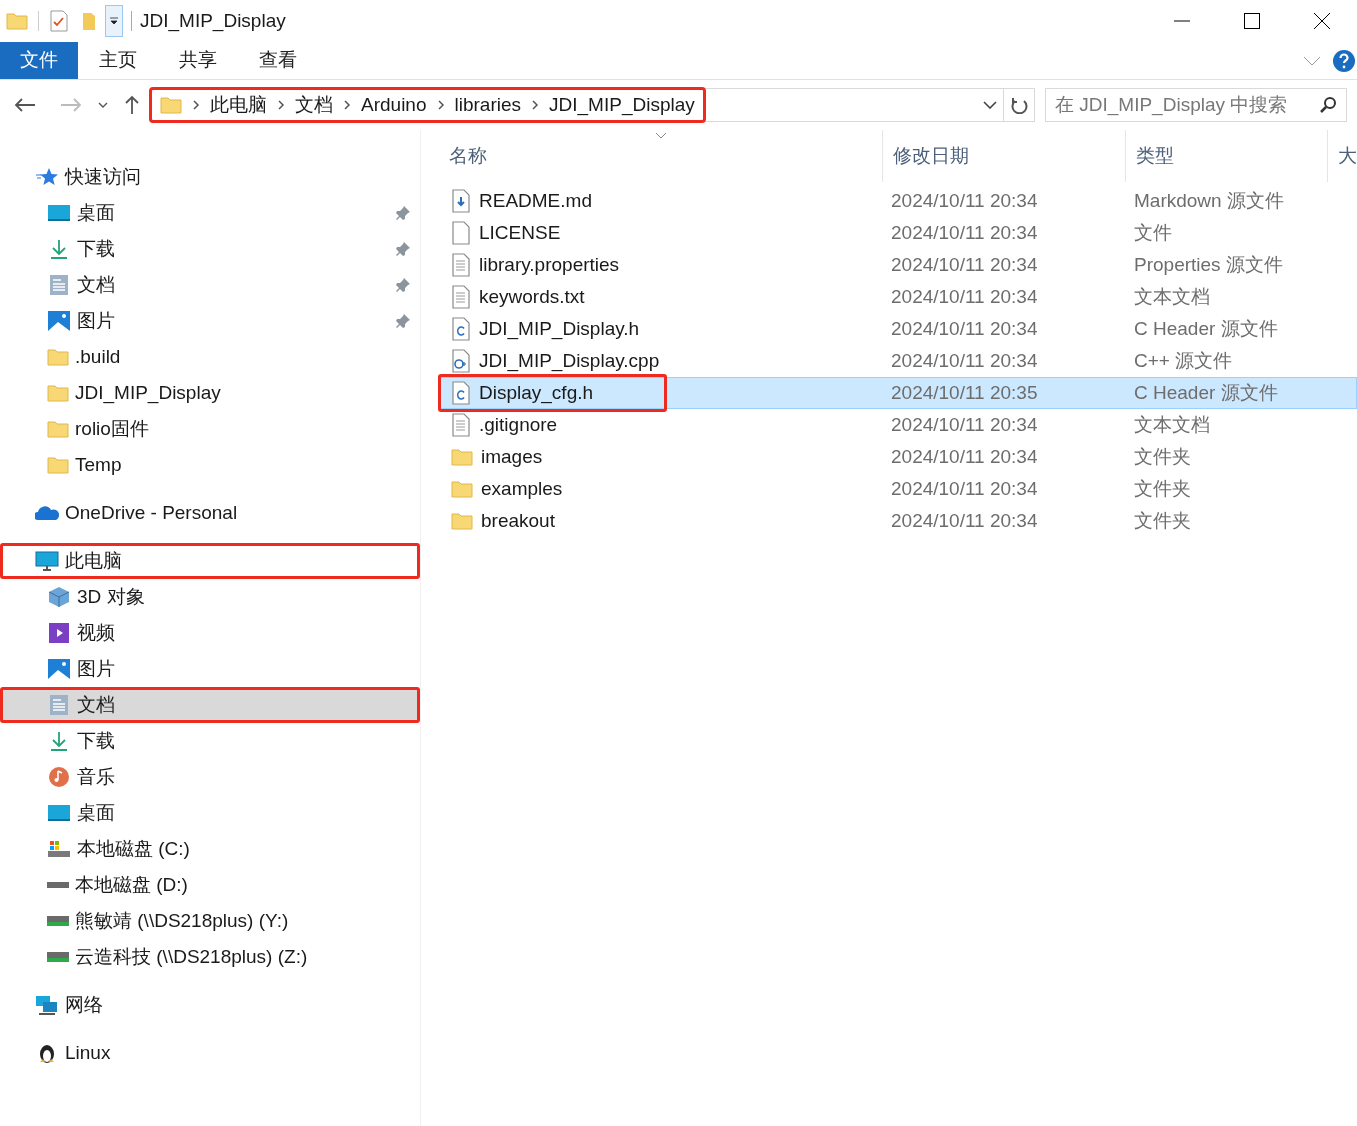 The image size is (1357, 1126). Describe the element at coordinates (210, 357) in the screenshot. I see `sidebar-item: .build` at that location.